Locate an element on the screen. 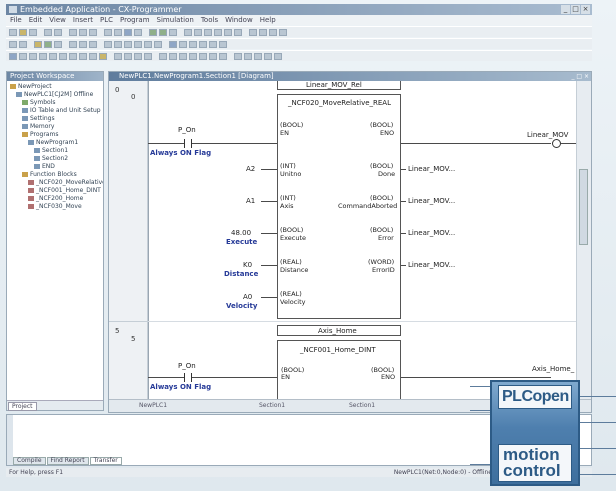 This screenshot has height=491, width=616. toolbar-icon-p is located at coordinates (158, 44).